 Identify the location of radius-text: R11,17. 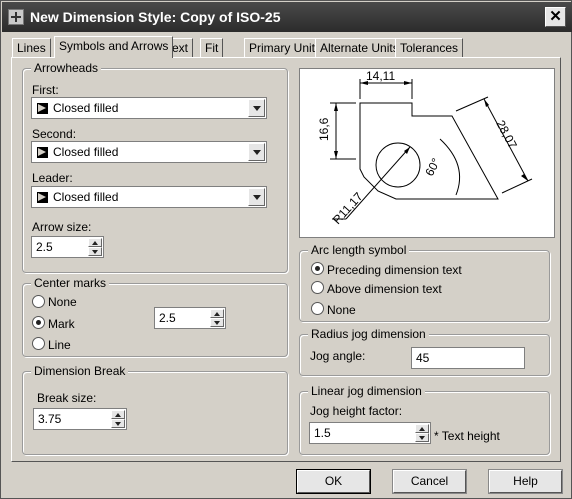
(348, 208).